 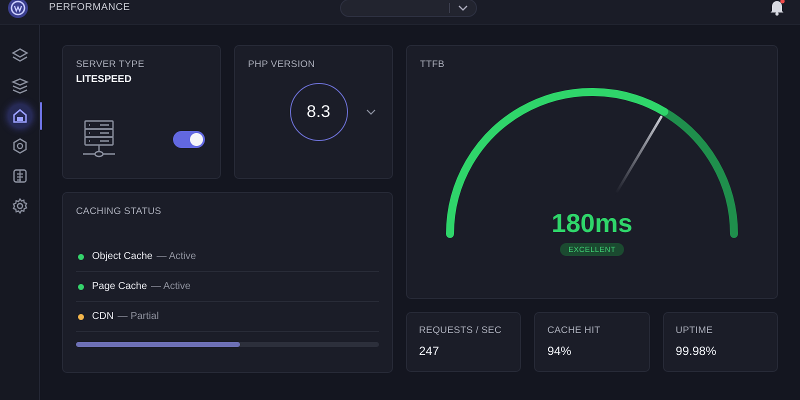 I want to click on logo-icon, so click(x=18, y=9).